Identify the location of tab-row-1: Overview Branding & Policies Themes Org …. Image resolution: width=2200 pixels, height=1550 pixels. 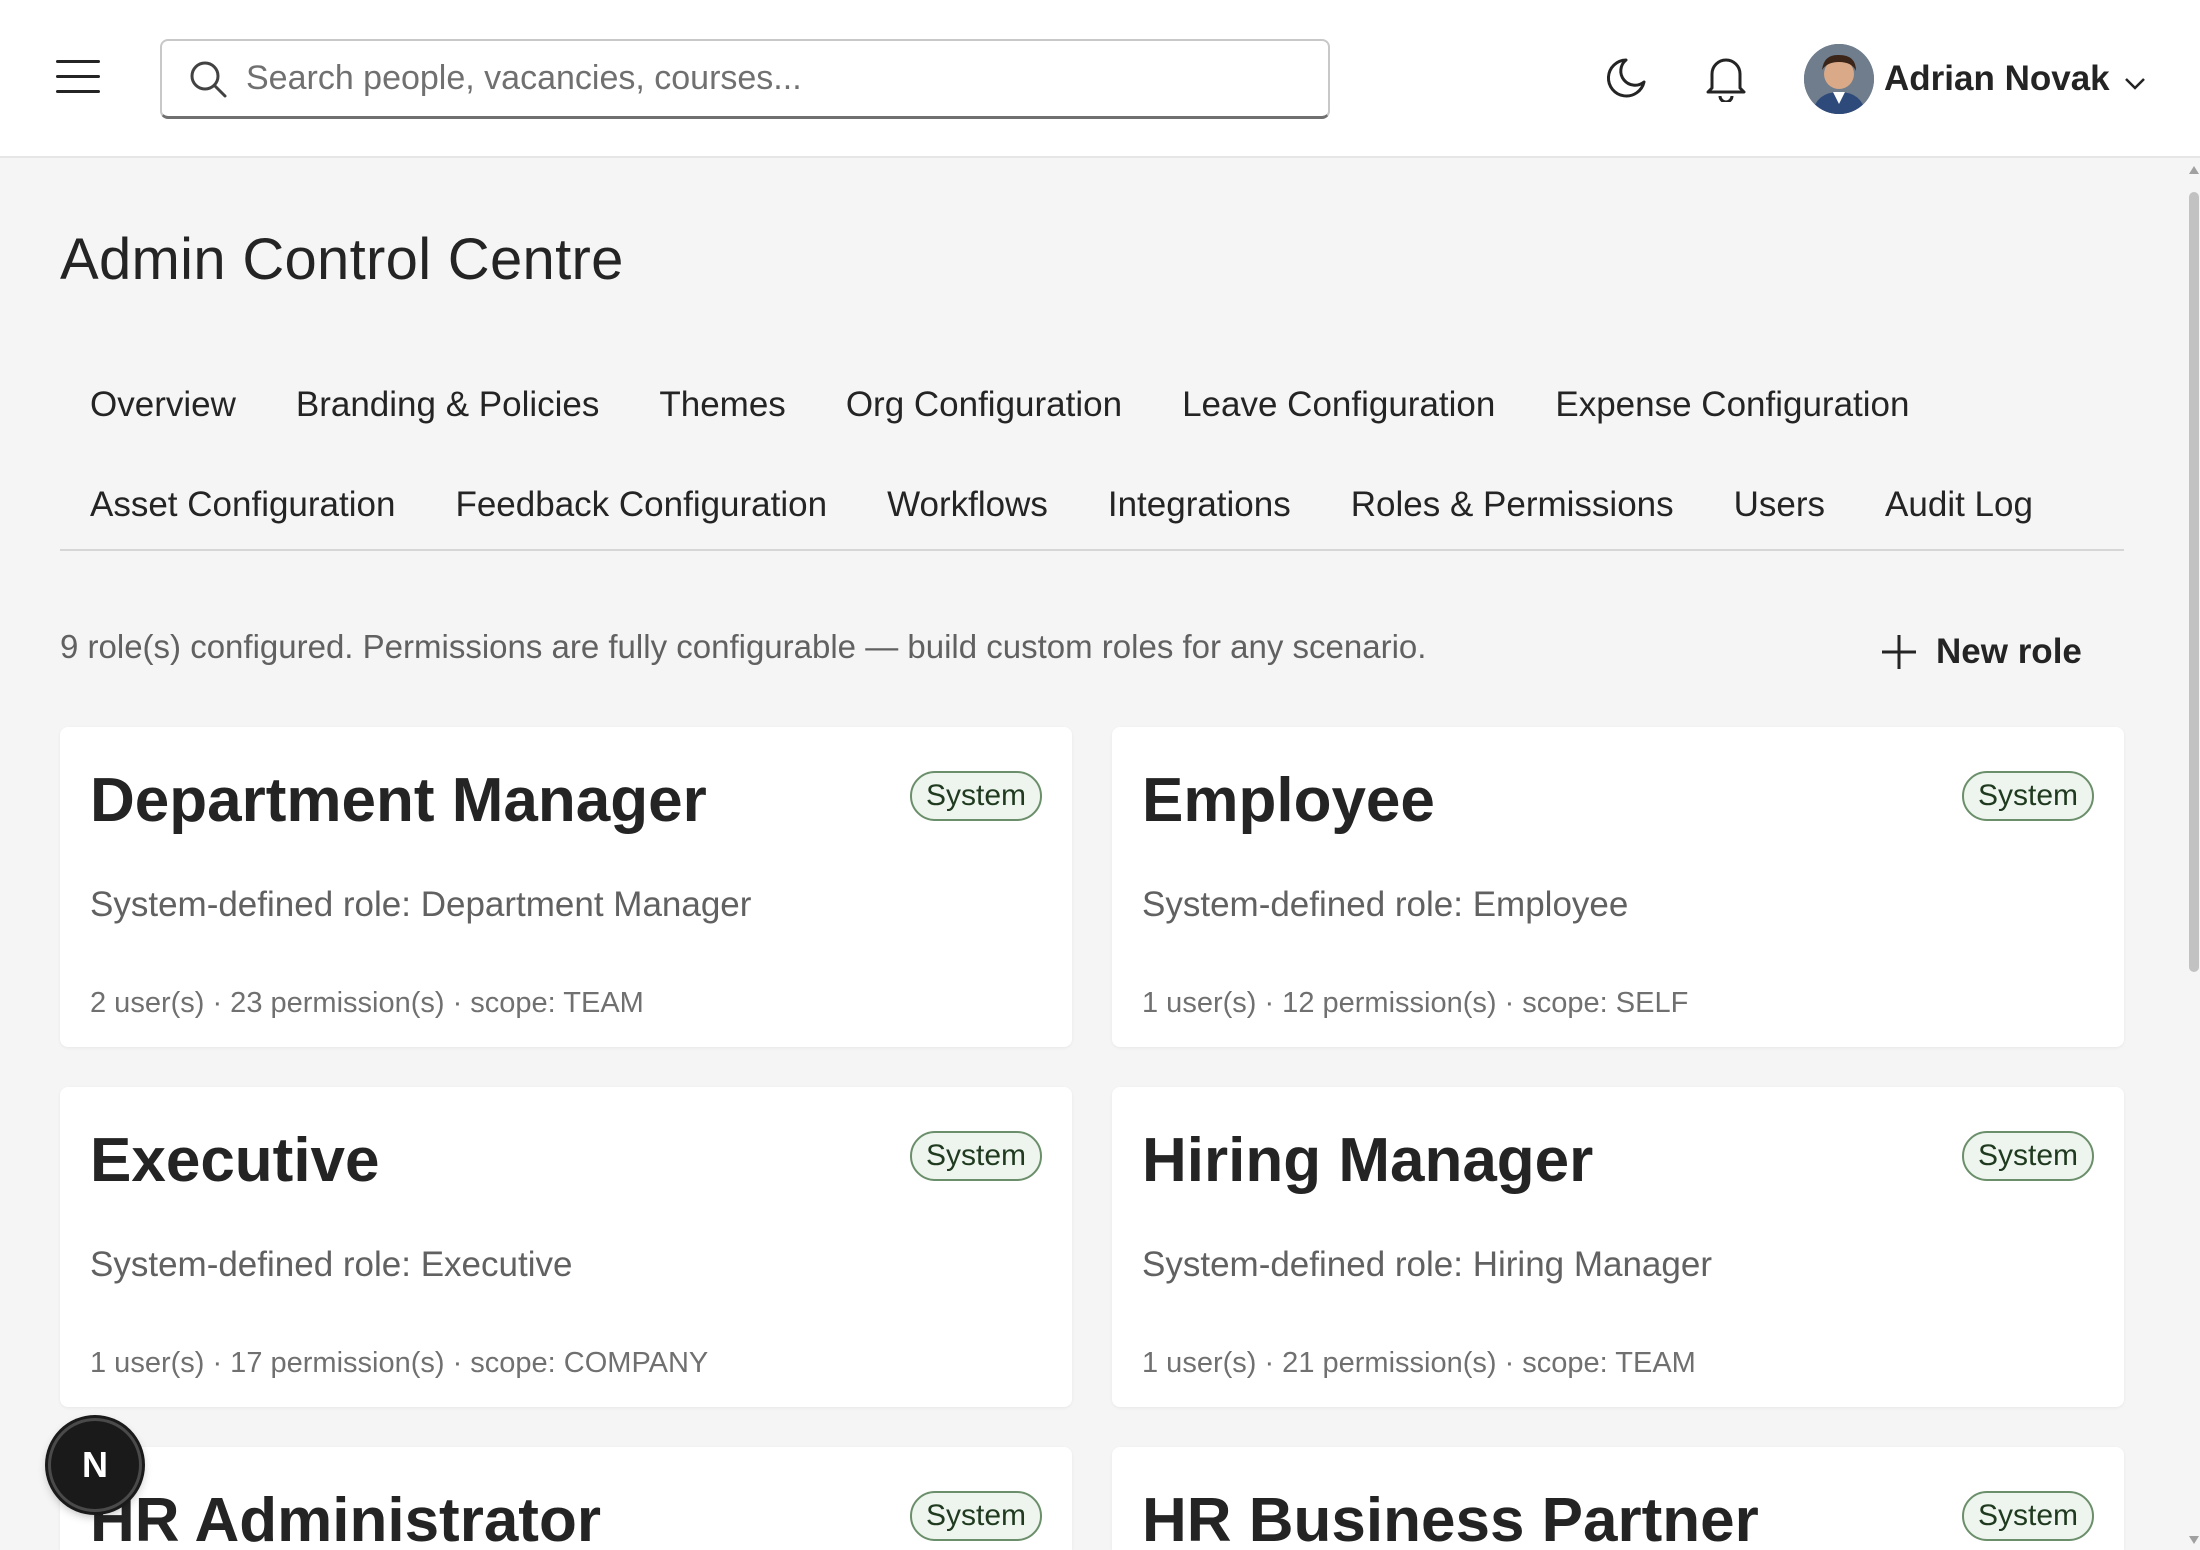
(999, 415).